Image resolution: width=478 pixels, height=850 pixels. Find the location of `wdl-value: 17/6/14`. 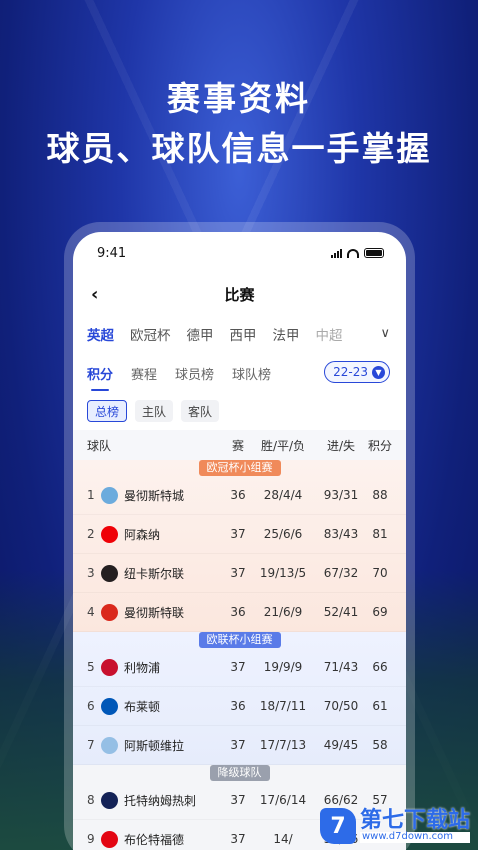

wdl-value: 17/6/14 is located at coordinates (283, 800).